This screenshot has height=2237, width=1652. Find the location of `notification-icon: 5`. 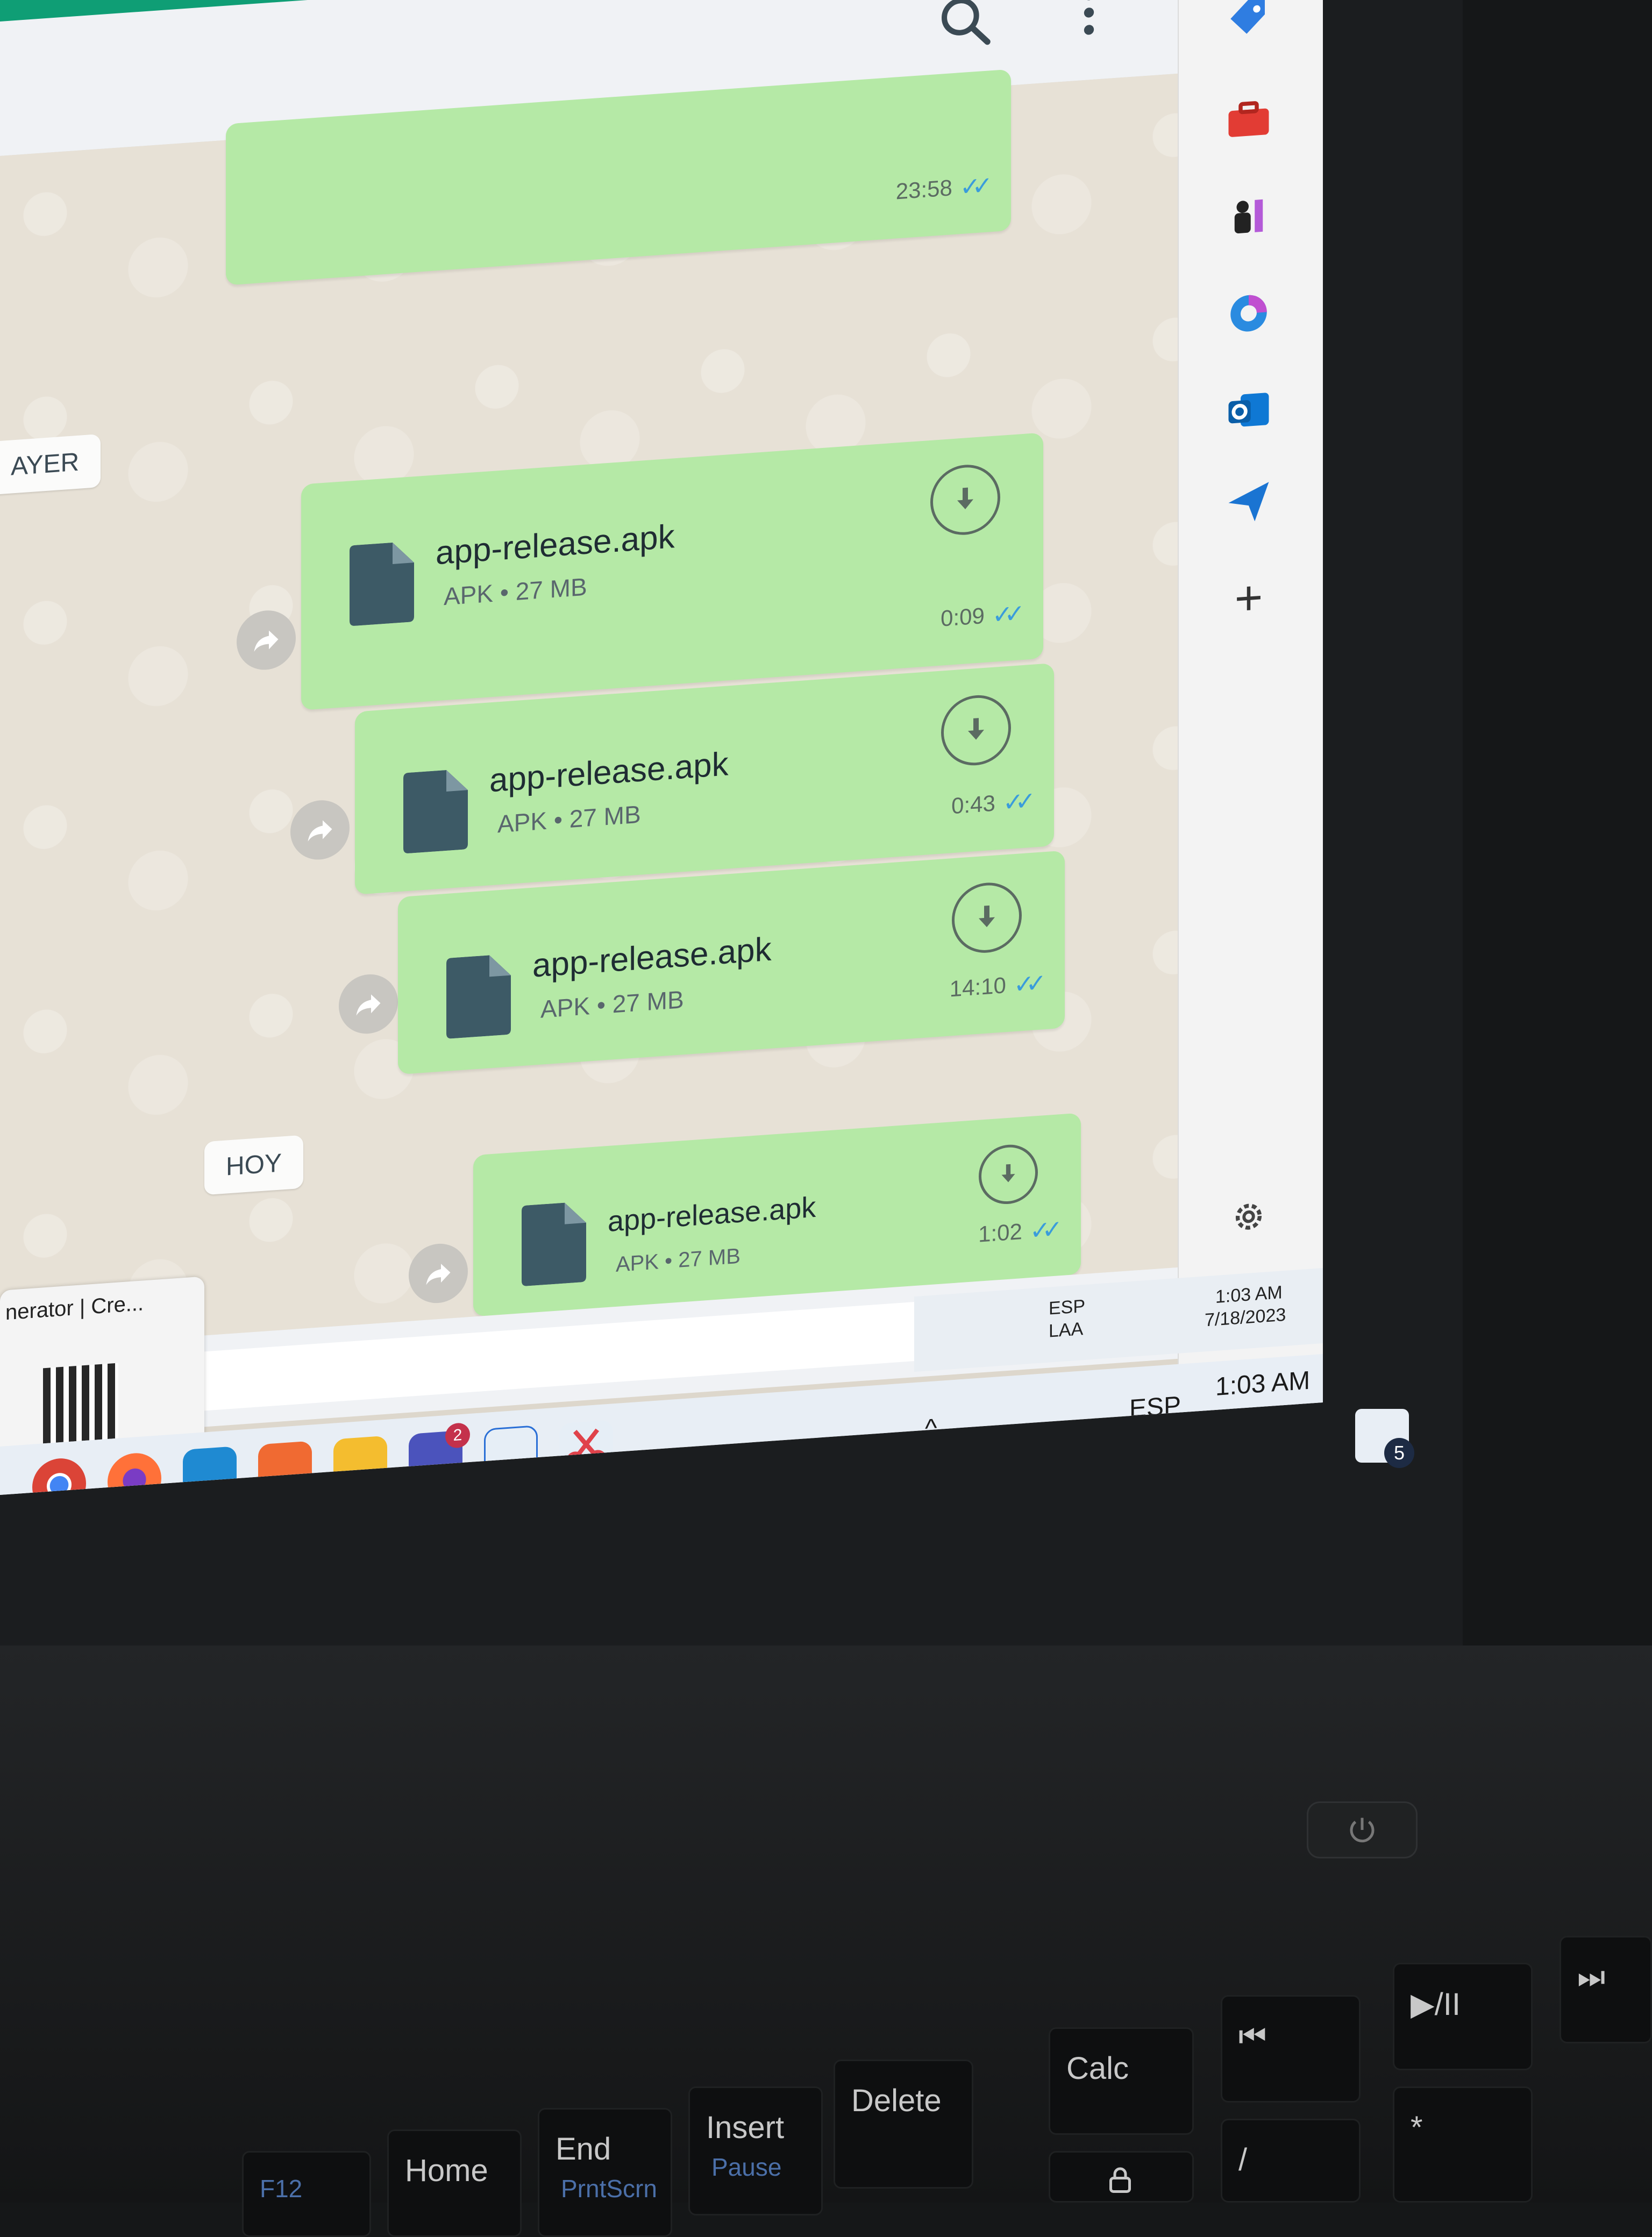

notification-icon: 5 is located at coordinates (1384, 1439).